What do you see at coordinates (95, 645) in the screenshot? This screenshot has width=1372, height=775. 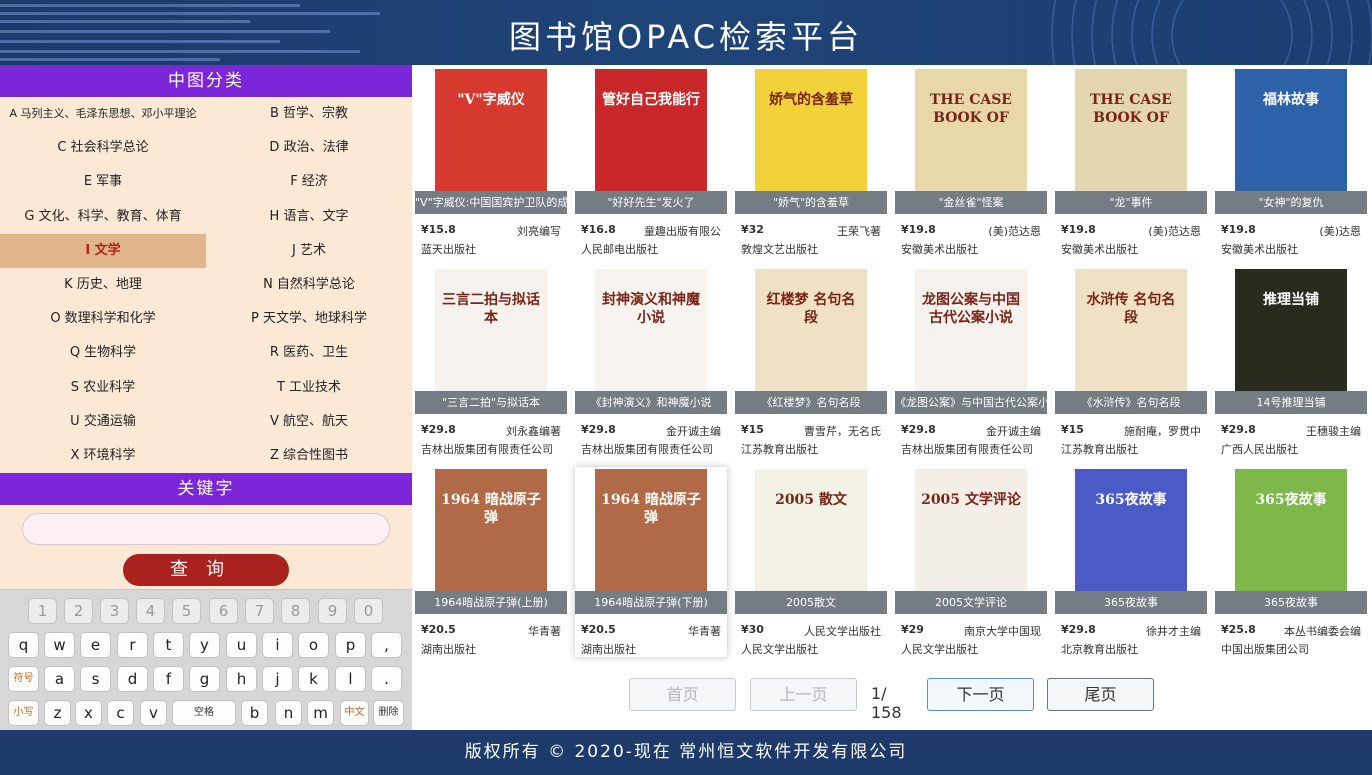 I see `keyboard-key: e` at bounding box center [95, 645].